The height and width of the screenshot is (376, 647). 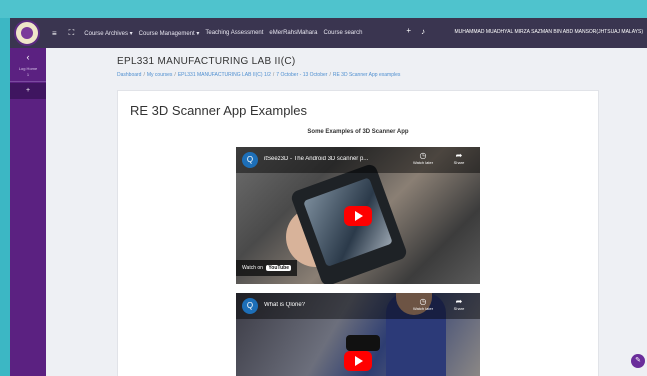 What do you see at coordinates (224, 75) in the screenshot?
I see `breadcrumb-course: EPL331 MANUFACTURING LAB II(C) 1/2` at bounding box center [224, 75].